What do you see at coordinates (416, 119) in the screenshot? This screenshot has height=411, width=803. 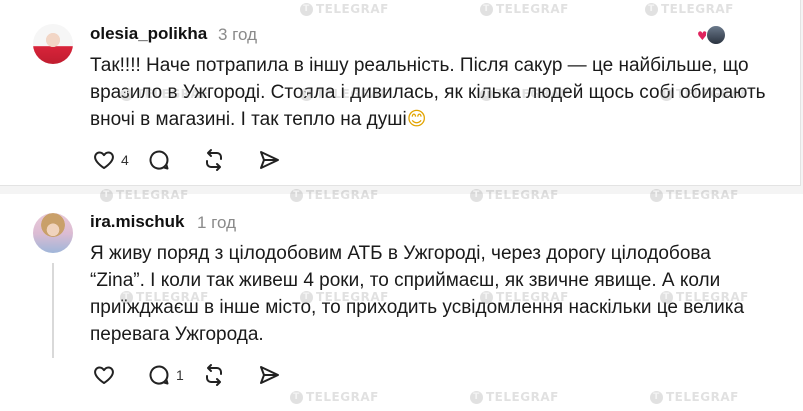 I see `smile-emoji: 😊` at bounding box center [416, 119].